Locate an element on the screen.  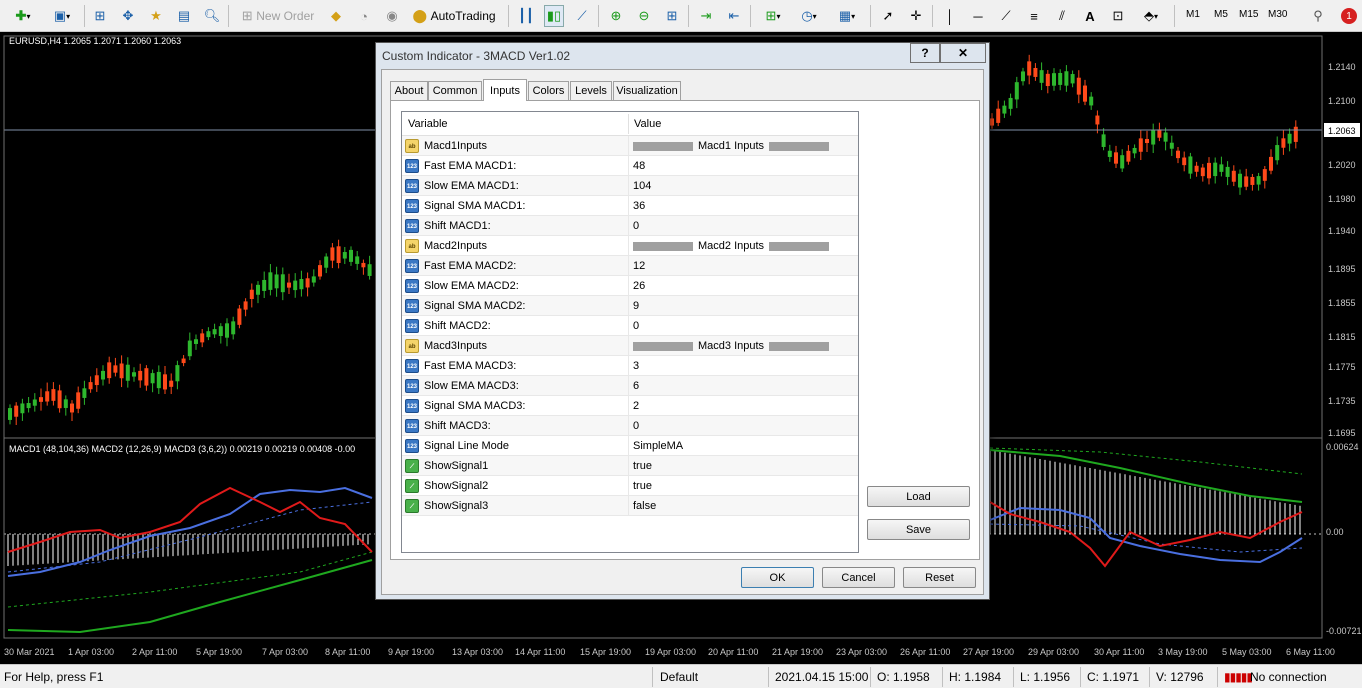
chart-shift-icon: ⇤ is located at coordinates (734, 16).